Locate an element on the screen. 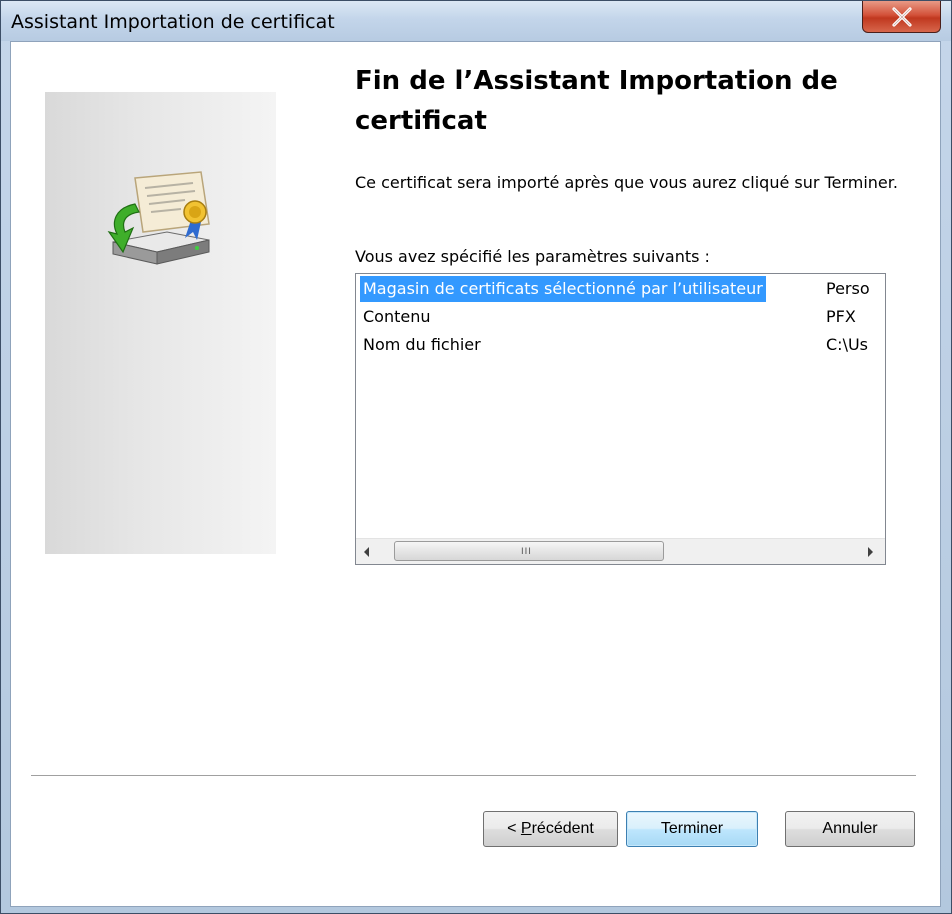 The height and width of the screenshot is (914, 952). horizontal-scrollbar: III is located at coordinates (620, 551).